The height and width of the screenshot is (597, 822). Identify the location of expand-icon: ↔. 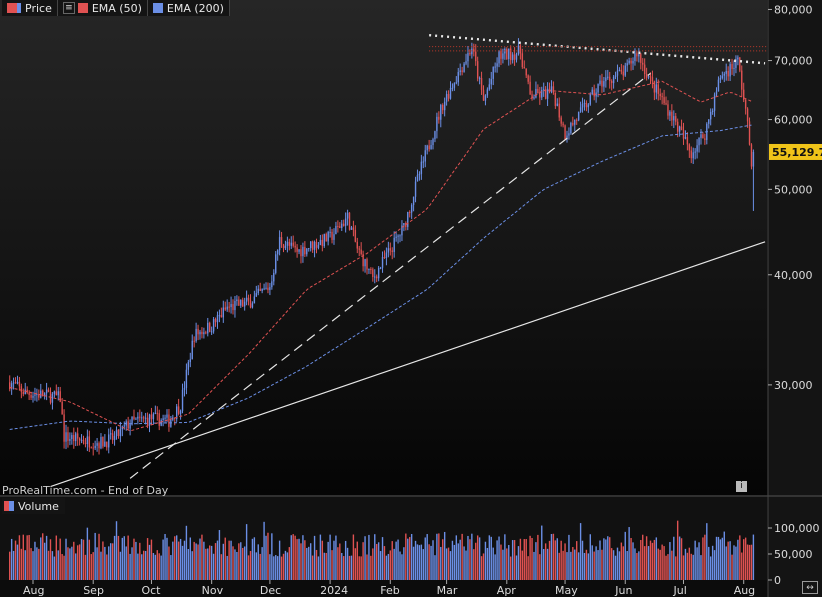
(810, 587).